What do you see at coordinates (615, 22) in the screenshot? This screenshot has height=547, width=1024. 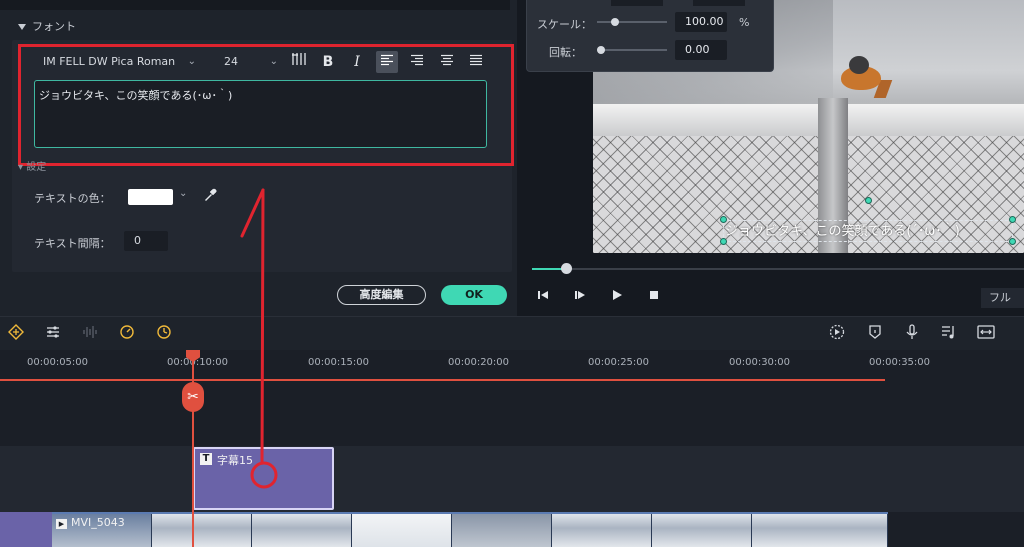 I see `scale-slider-knob` at bounding box center [615, 22].